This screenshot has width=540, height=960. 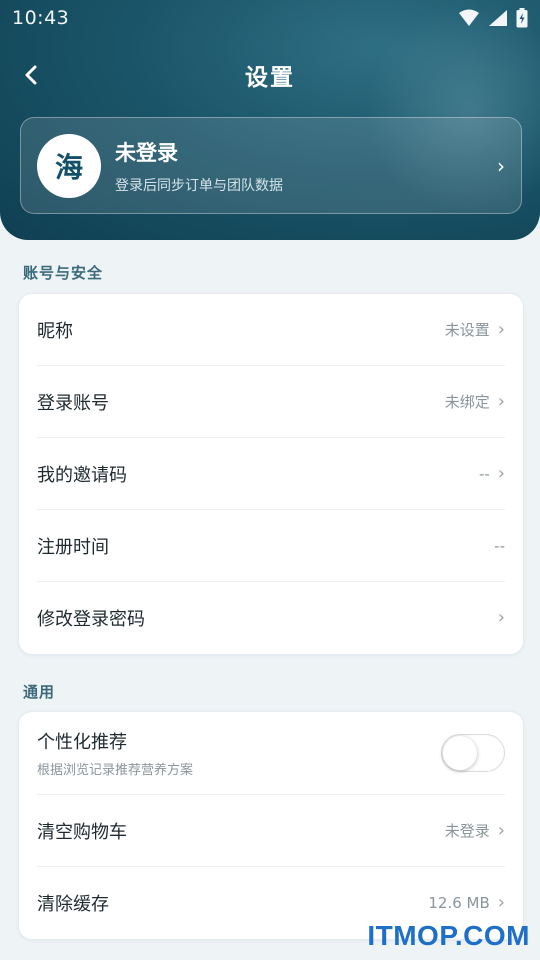 I want to click on row-right: 未登录 ›, so click(x=475, y=830).